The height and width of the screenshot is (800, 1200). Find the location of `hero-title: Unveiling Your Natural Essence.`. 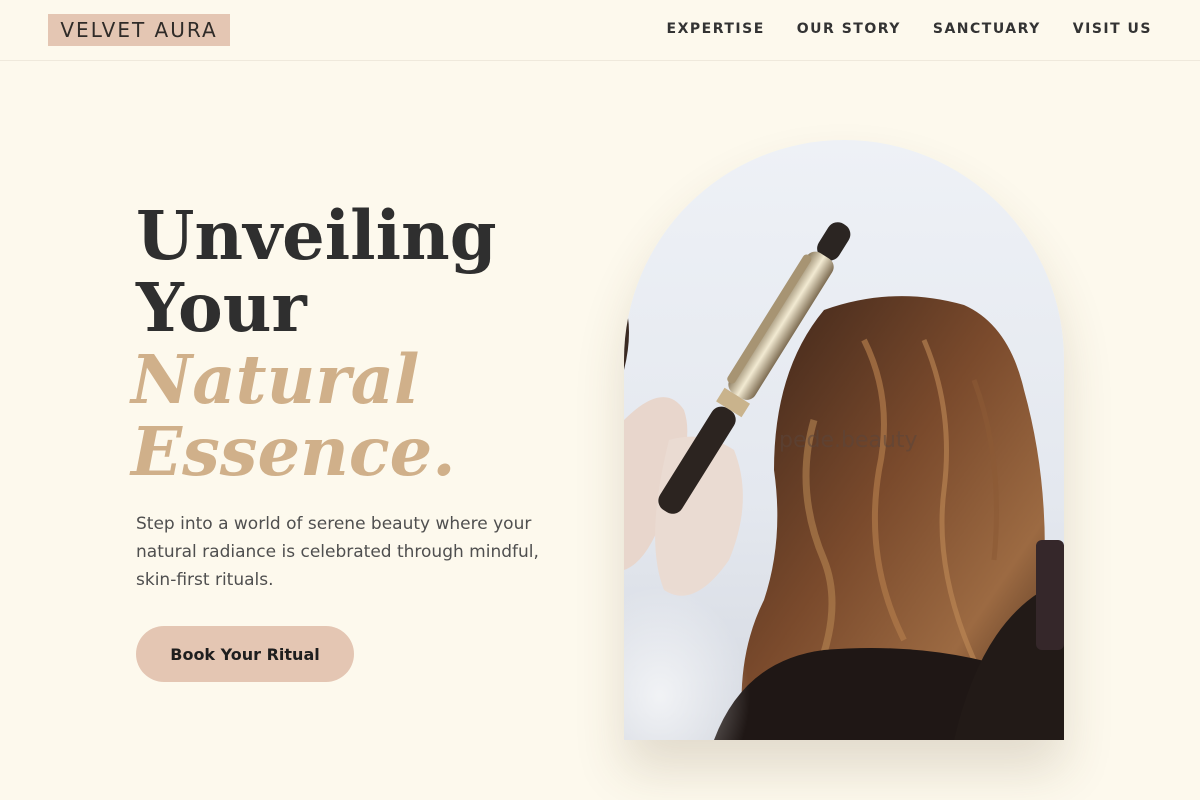

hero-title: Unveiling Your Natural Essence. is located at coordinates (353, 342).